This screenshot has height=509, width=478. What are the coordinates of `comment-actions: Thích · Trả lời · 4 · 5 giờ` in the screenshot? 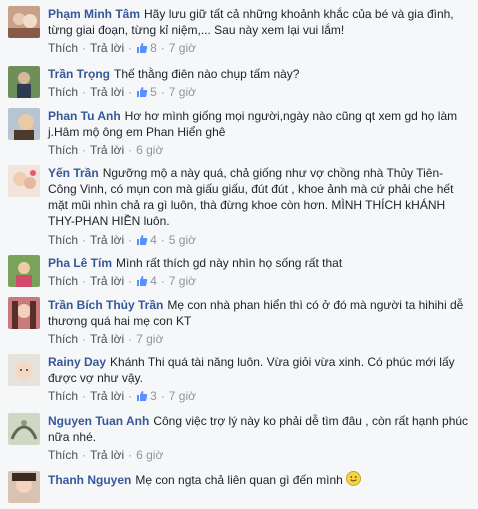 It's located at (122, 240).